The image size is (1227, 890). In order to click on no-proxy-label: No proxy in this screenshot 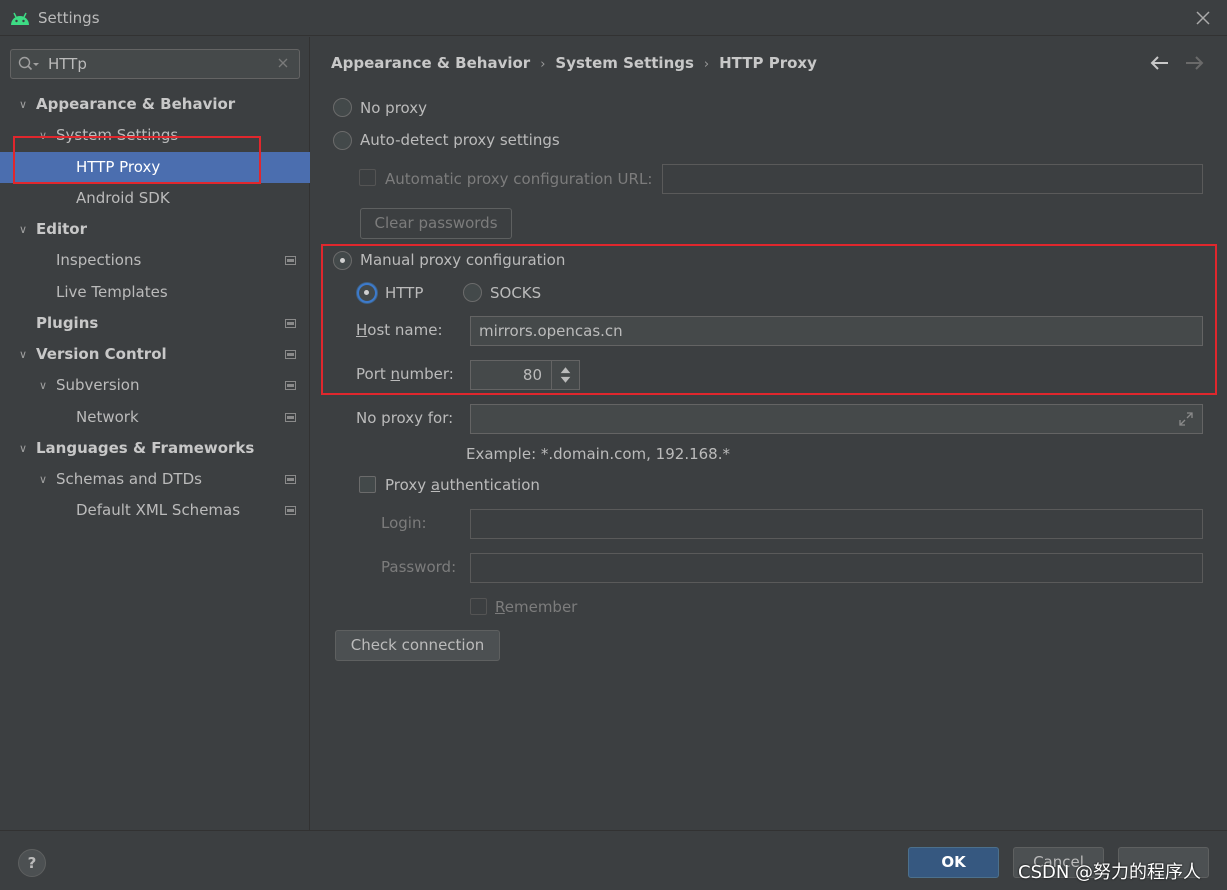, I will do `click(393, 108)`.